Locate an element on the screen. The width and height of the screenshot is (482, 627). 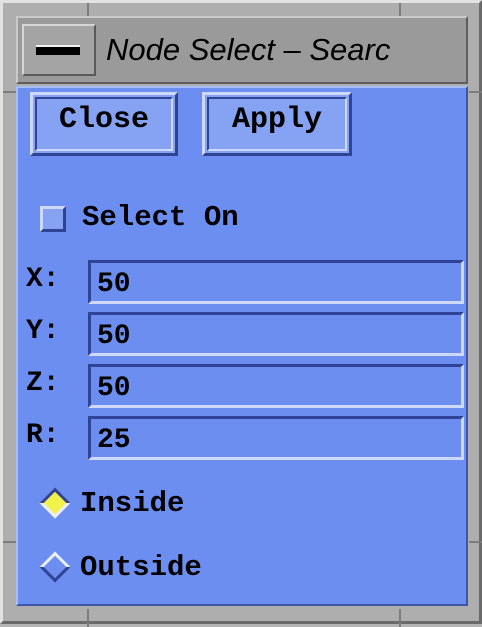
z-field is located at coordinates (276, 386).